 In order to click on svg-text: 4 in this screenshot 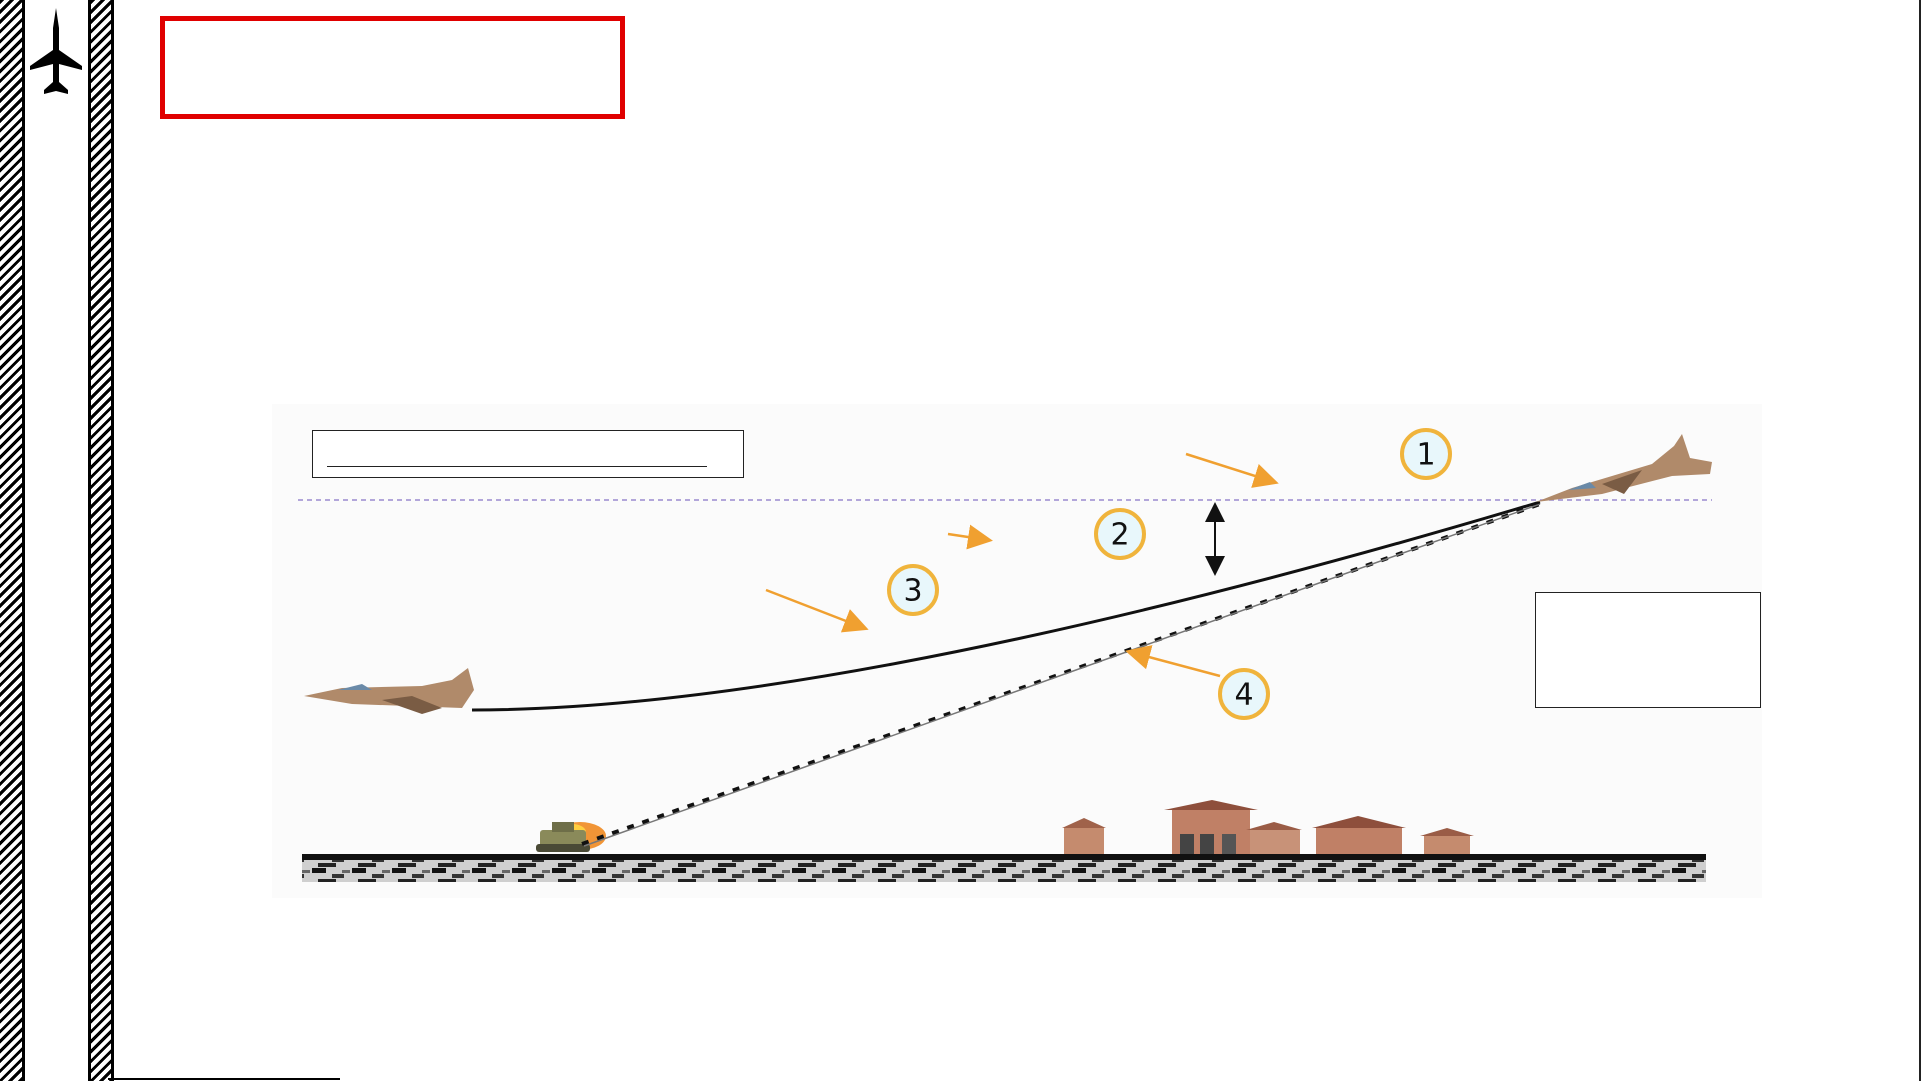, I will do `click(1243, 695)`.